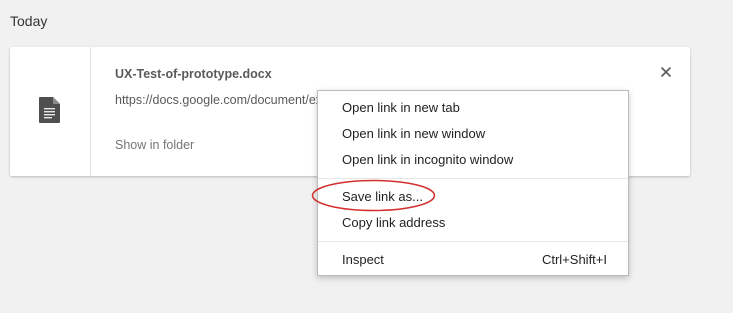  What do you see at coordinates (473, 108) in the screenshot?
I see `menu-item-open-new-tab: Open link in new tab` at bounding box center [473, 108].